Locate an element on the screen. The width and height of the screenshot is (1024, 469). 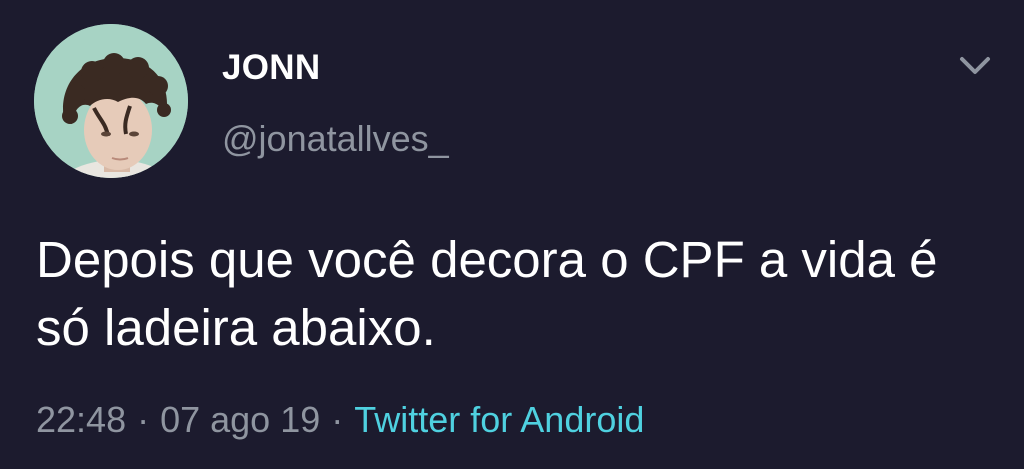
tweet-meta: 22:48 · 07 ago 19 · Twitter for Android is located at coordinates (340, 420).